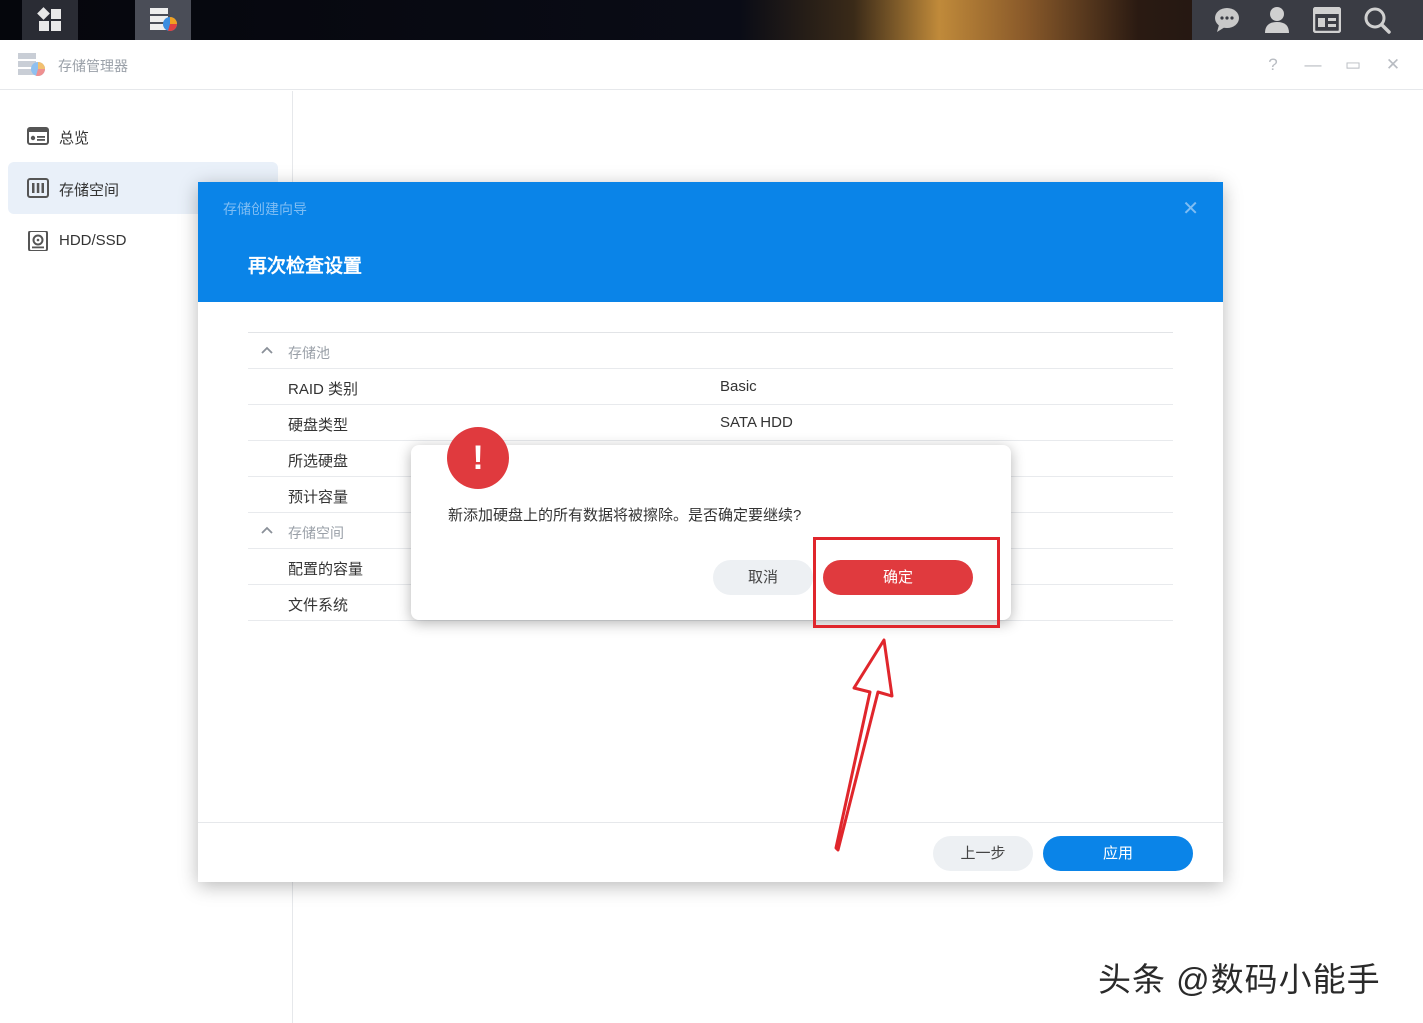  What do you see at coordinates (983, 853) in the screenshot?
I see `previous-step-button: 上一步` at bounding box center [983, 853].